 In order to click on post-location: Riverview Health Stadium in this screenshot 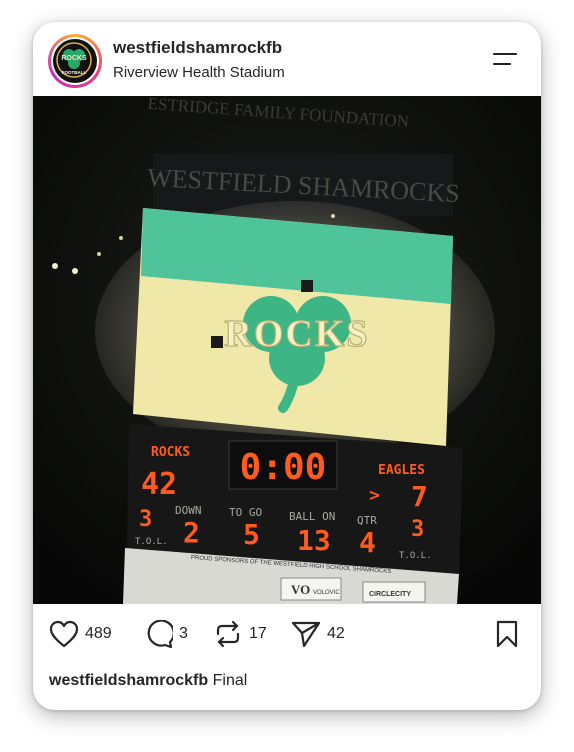, I will do `click(199, 72)`.